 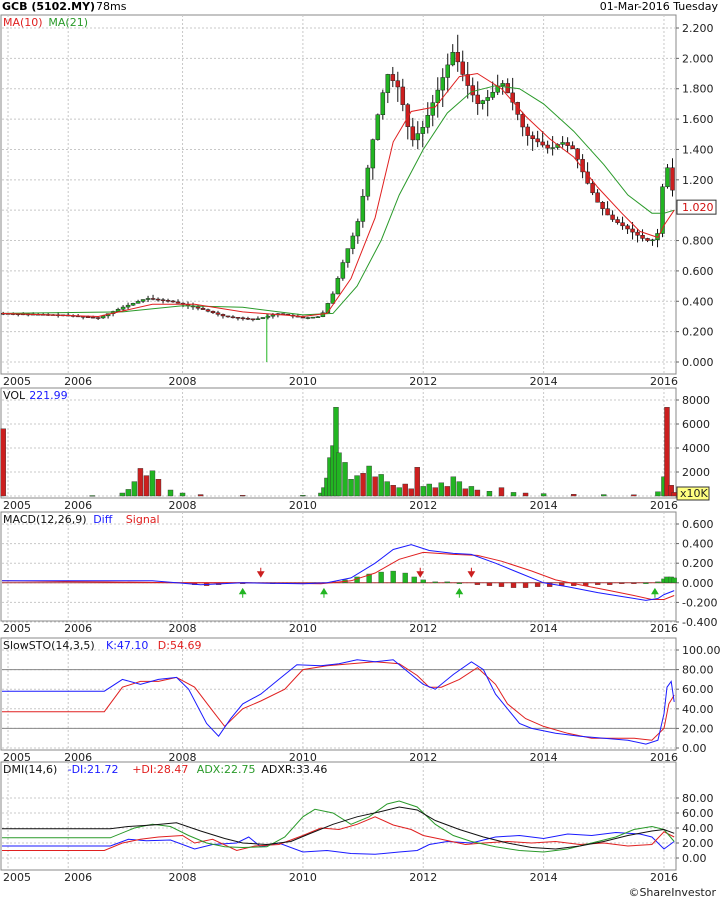 What do you see at coordinates (664, 505) in the screenshot?
I see `x-tick-label: 2016` at bounding box center [664, 505].